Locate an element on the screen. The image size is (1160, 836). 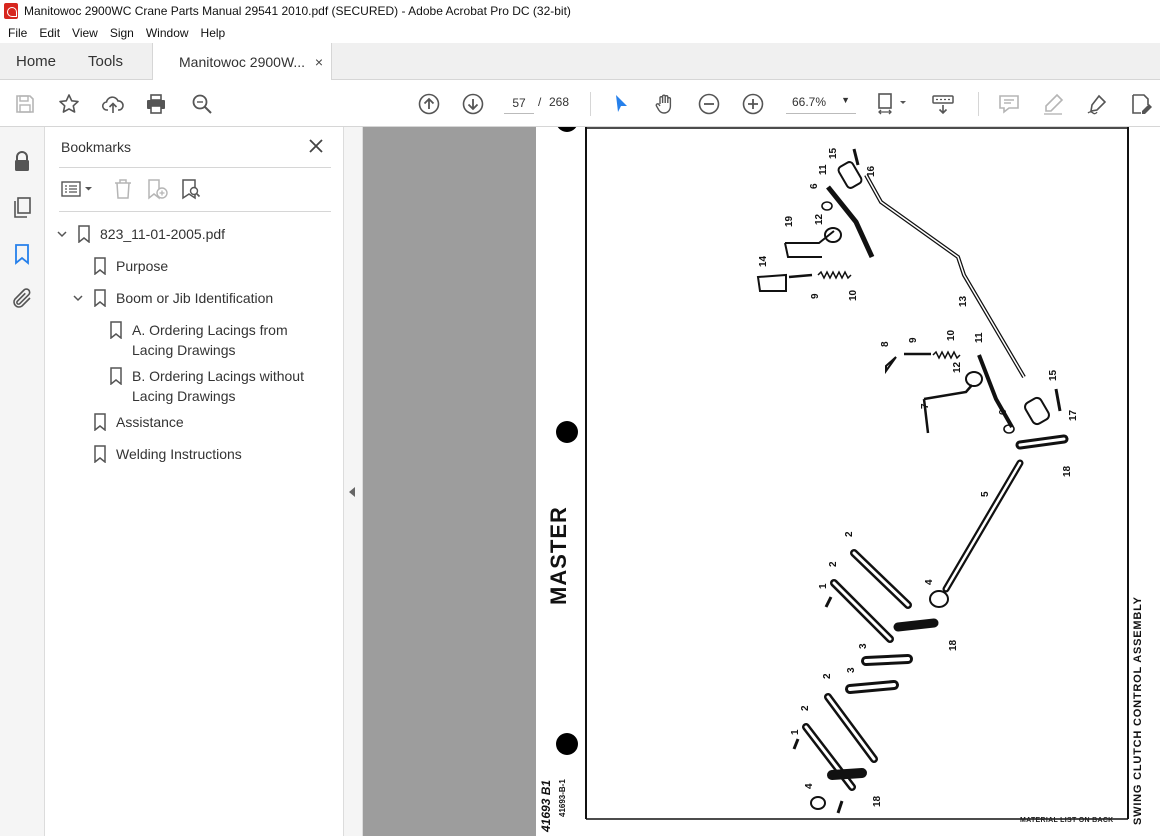
edit-pdf-button is located at coordinates (1141, 104).